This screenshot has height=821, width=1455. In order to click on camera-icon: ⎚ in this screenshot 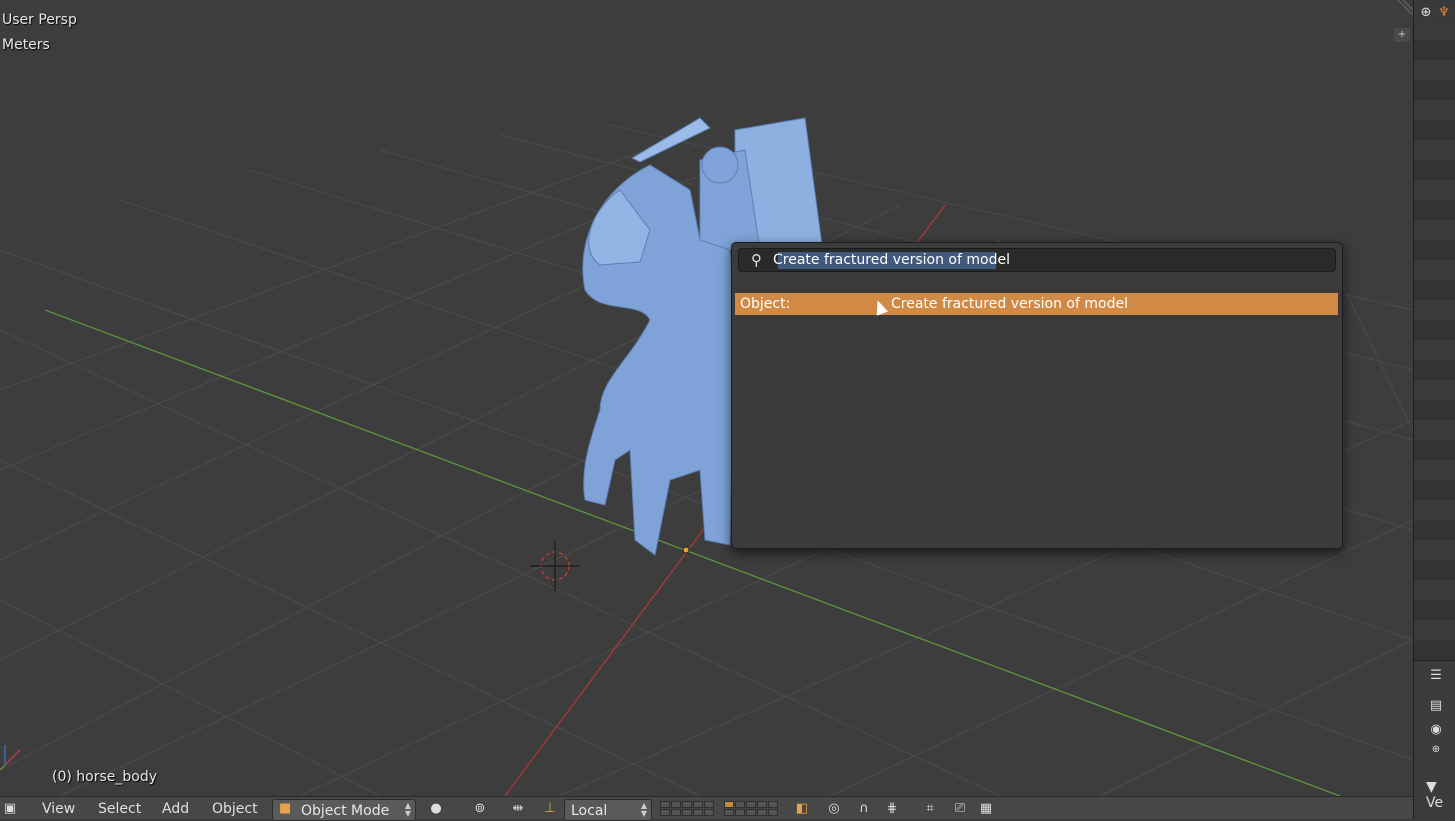, I will do `click(960, 809)`.